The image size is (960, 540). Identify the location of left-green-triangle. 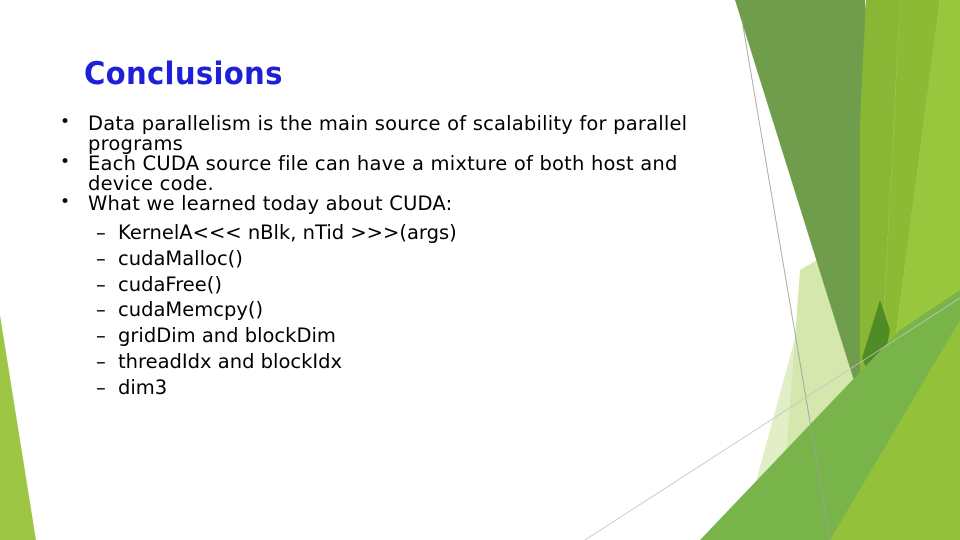
(18, 427).